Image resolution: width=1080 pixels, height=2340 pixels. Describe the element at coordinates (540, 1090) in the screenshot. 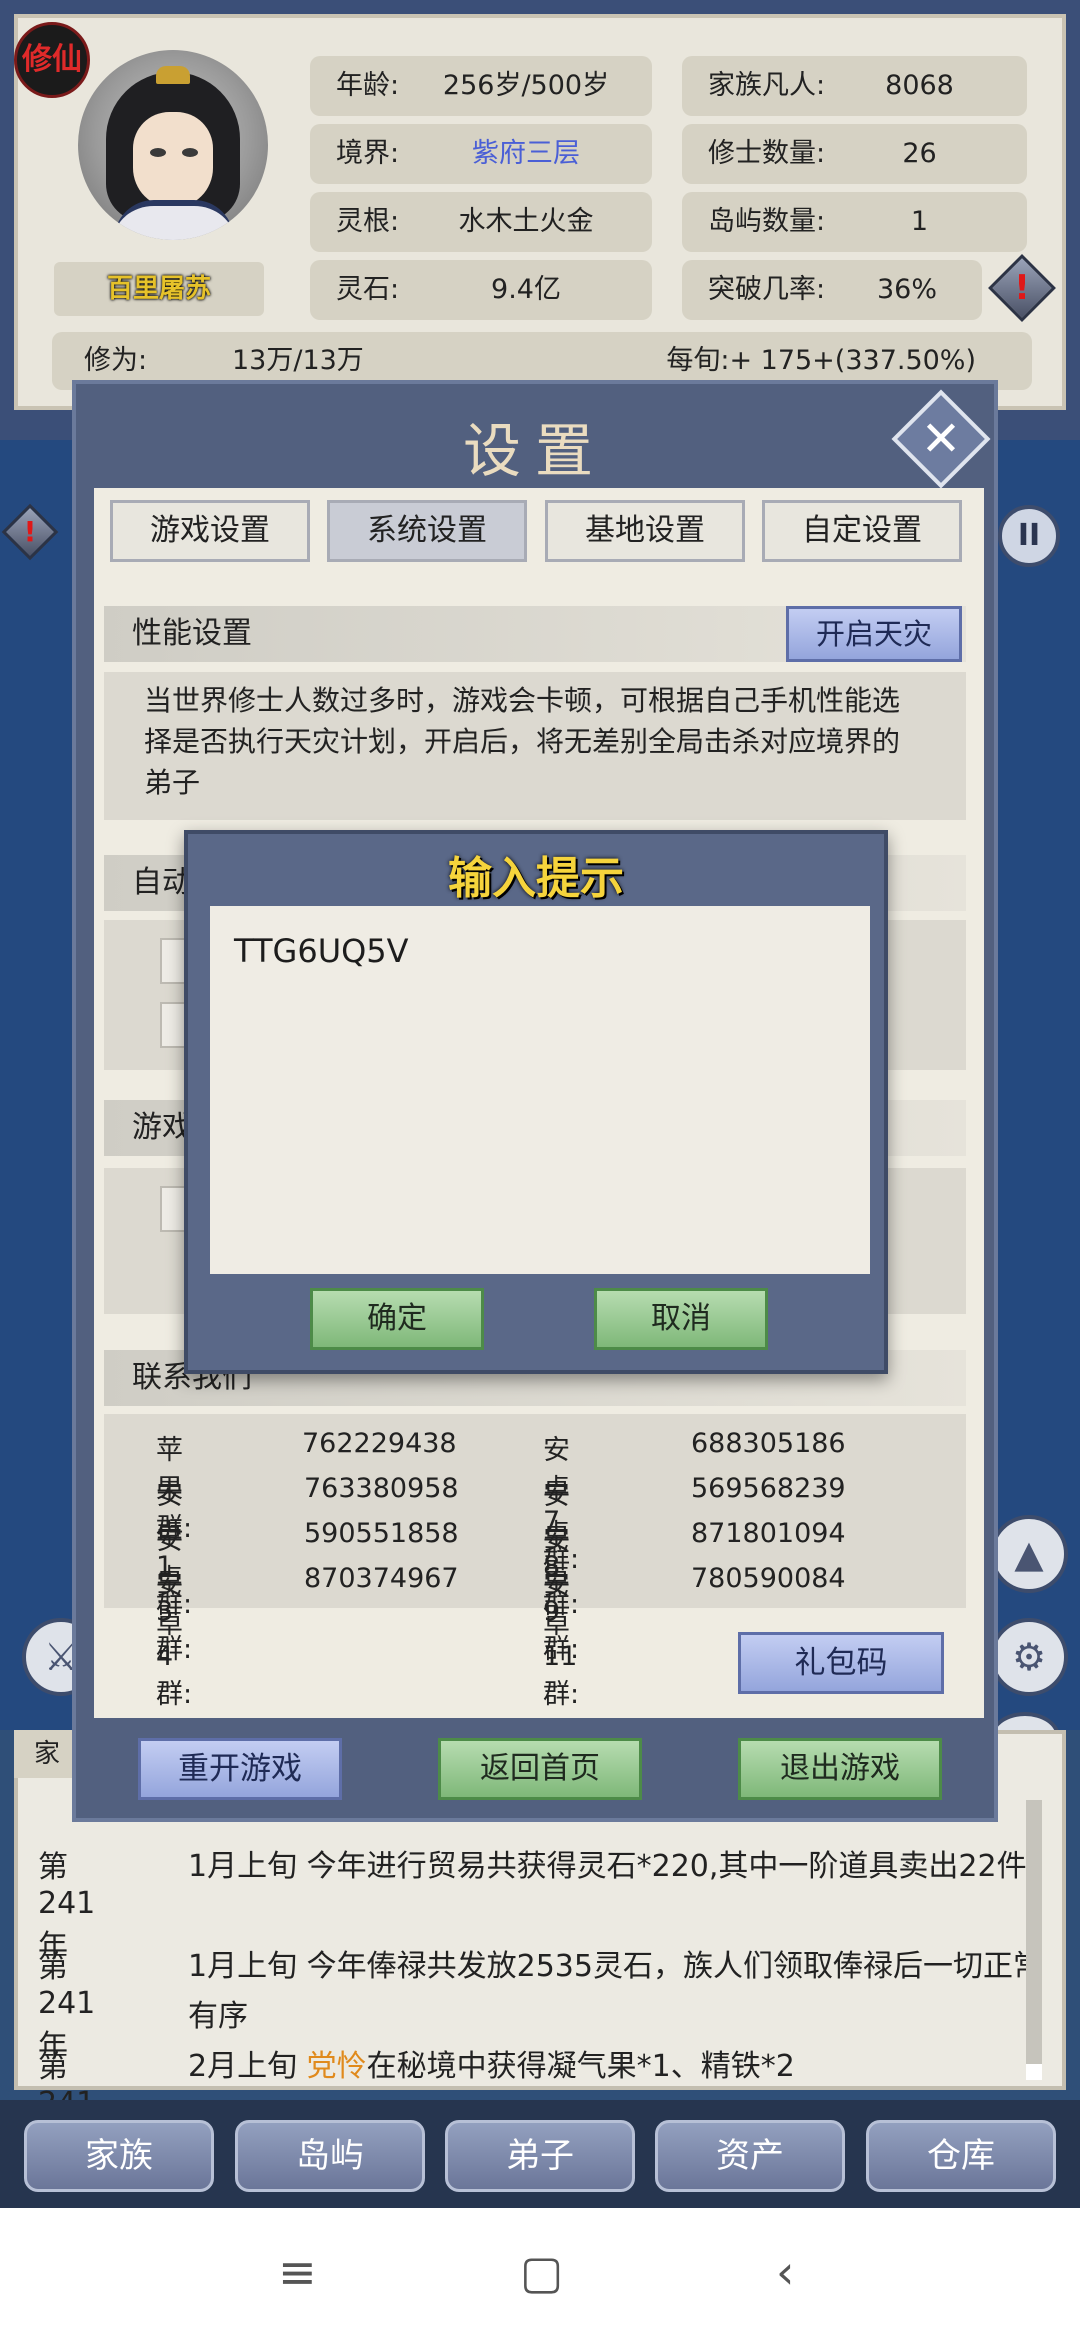

I see `gift-code-input: TTG6UQ5V` at that location.